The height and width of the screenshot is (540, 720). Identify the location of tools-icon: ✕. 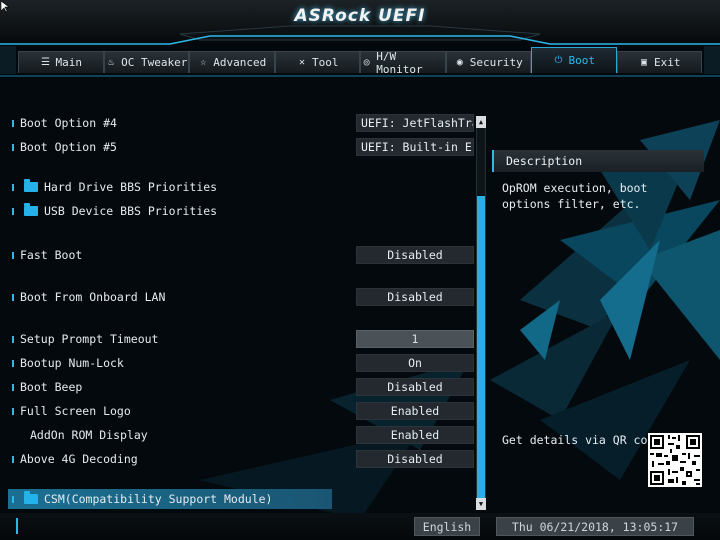
(302, 62).